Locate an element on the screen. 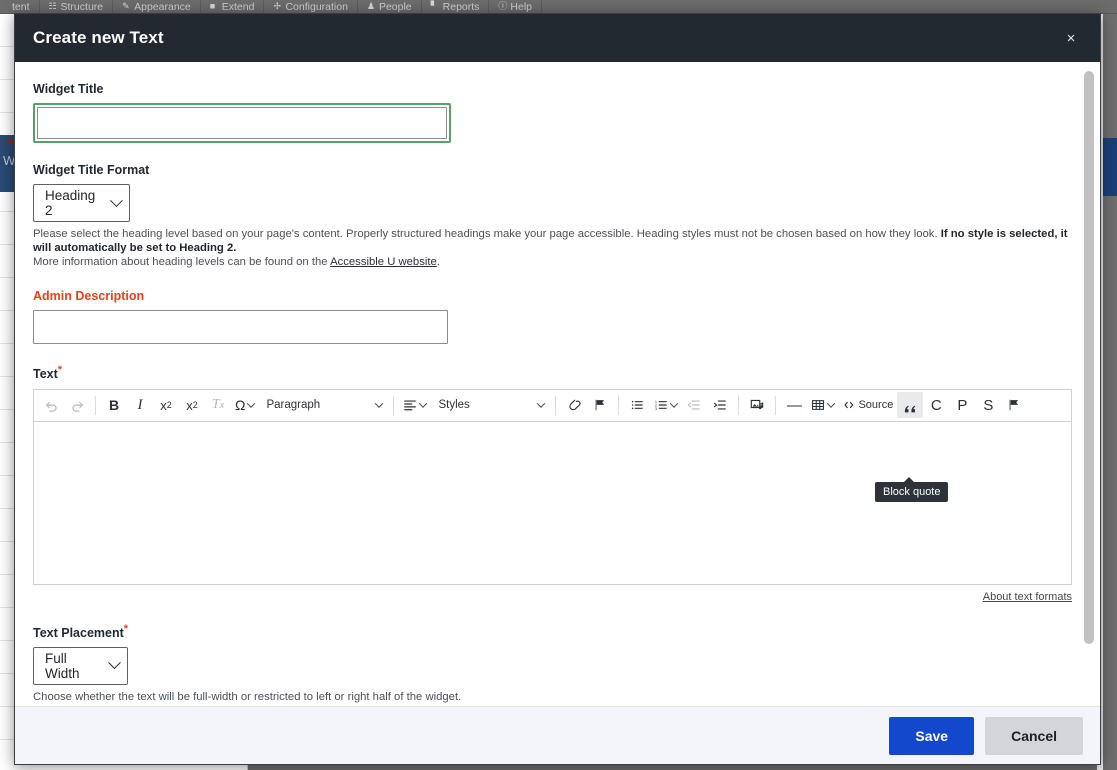 This screenshot has width=1117, height=770. indent-icon is located at coordinates (720, 405).